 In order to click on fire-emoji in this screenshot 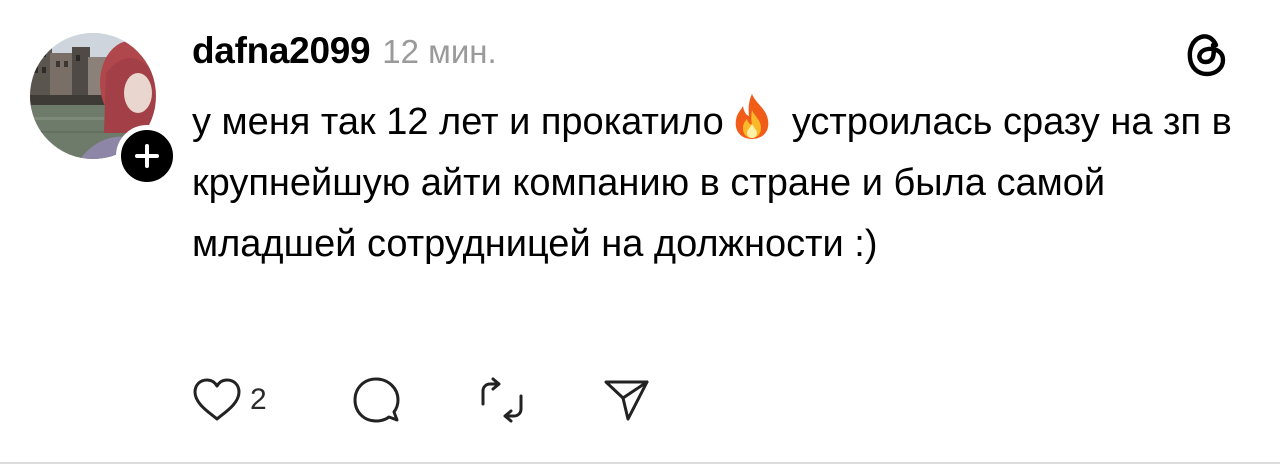, I will do `click(752, 116)`.